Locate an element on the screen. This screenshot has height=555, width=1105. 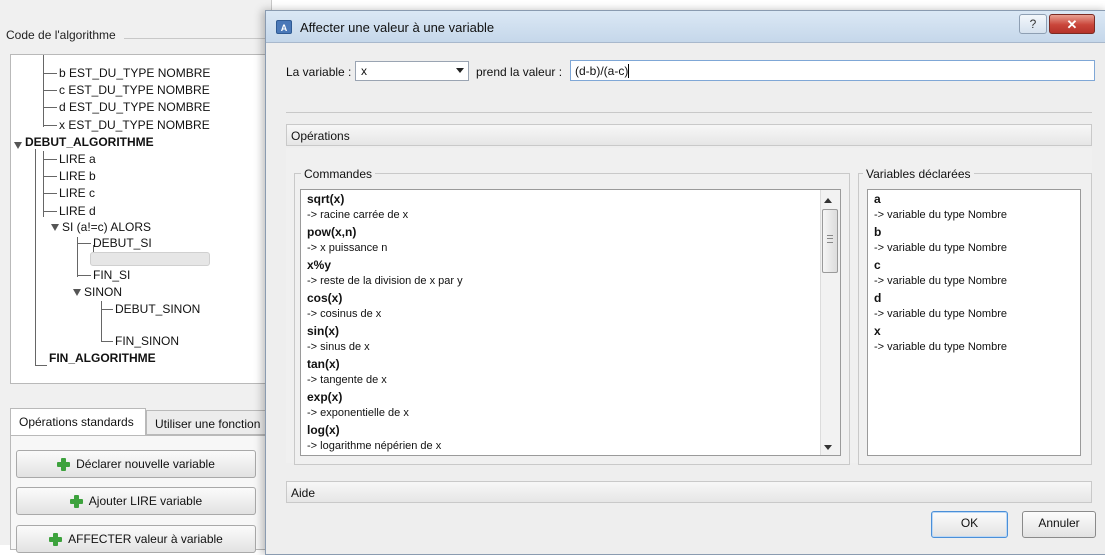
value-label: prend la valeur : is located at coordinates (519, 72).